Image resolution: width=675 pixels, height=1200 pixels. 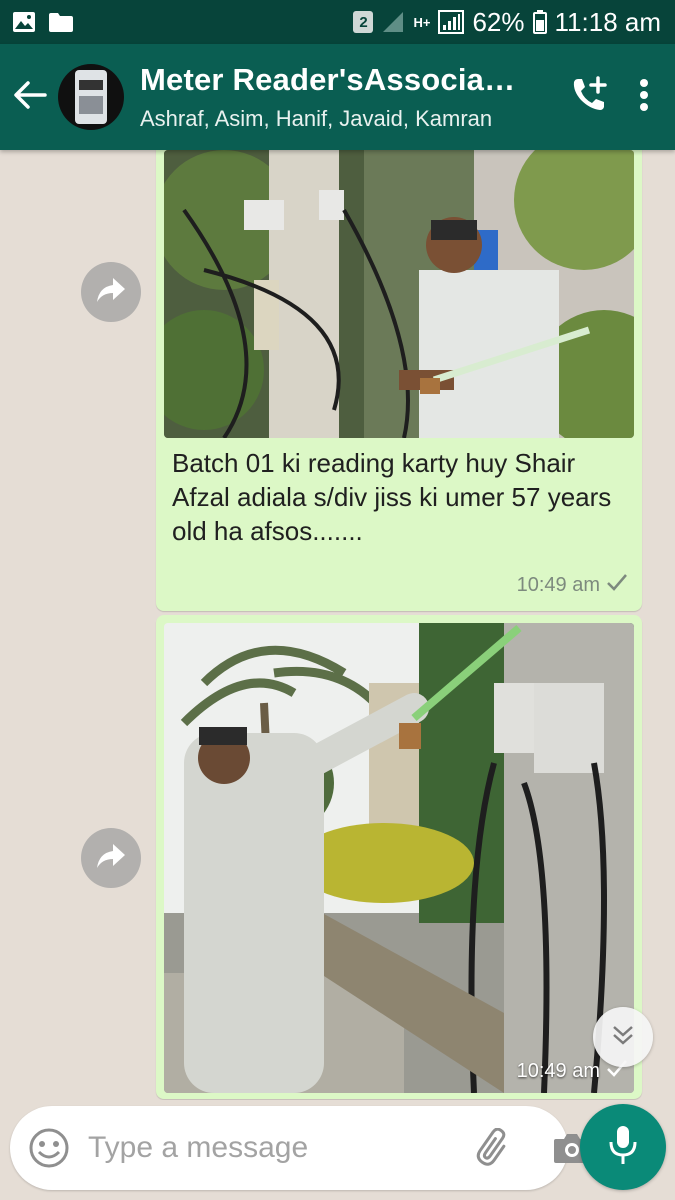 What do you see at coordinates (91, 97) in the screenshot?
I see `group-avatar` at bounding box center [91, 97].